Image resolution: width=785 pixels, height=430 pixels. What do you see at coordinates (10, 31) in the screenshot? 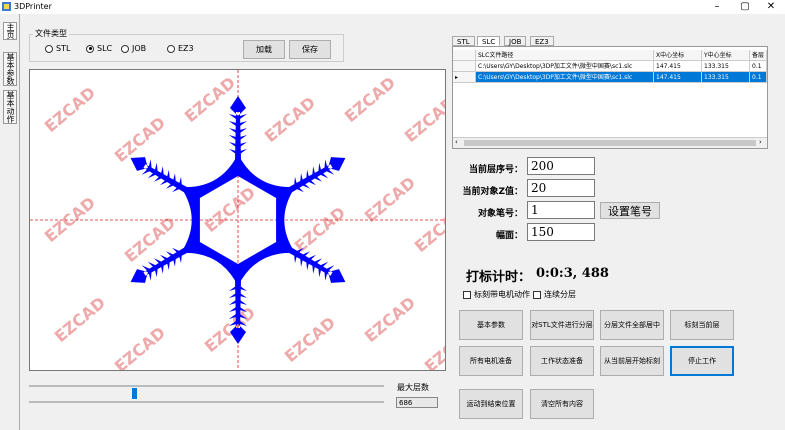
I see `side-tab-home: 主页` at bounding box center [10, 31].